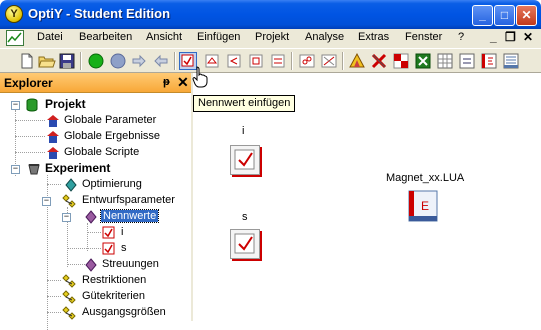 This screenshot has height=330, width=541. Describe the element at coordinates (91, 265) in the screenshot. I see `variations-icon` at that location.